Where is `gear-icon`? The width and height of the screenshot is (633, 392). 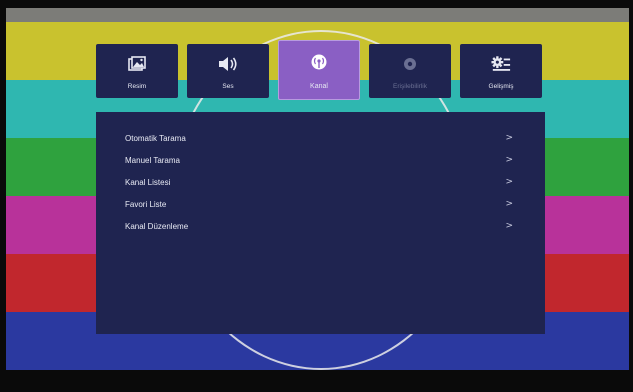
gear-icon is located at coordinates (501, 64).